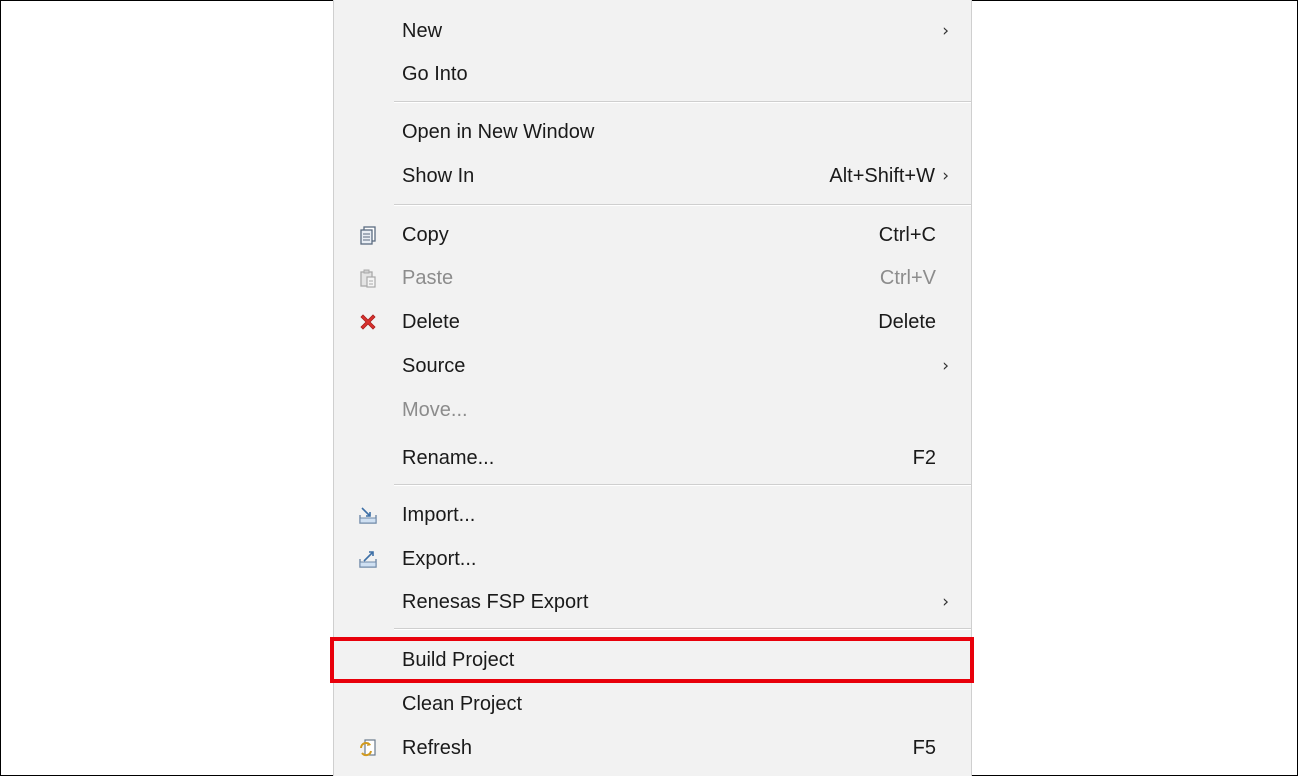  I want to click on menu-item-source: Source ›, so click(652, 366).